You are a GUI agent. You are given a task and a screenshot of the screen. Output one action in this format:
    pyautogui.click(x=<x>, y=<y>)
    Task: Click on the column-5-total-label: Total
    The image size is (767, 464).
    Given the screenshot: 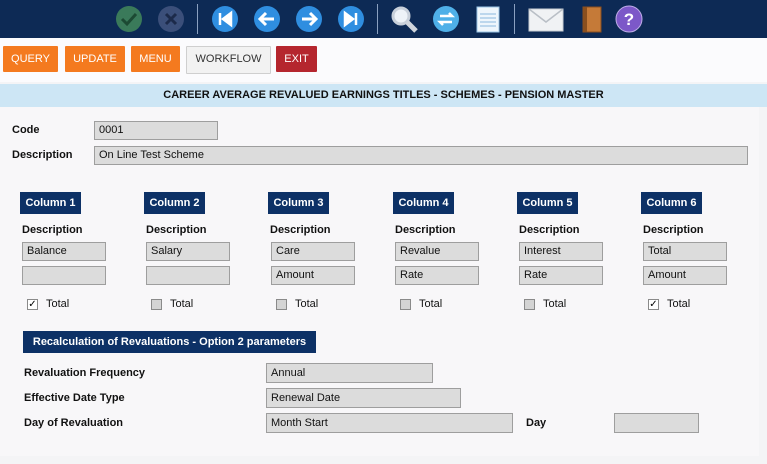 What is the action you would take?
    pyautogui.click(x=555, y=304)
    